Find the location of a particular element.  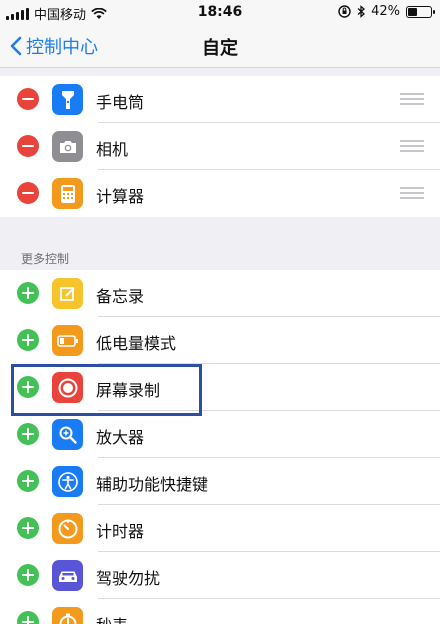

bluetooth-icon is located at coordinates (361, 11).